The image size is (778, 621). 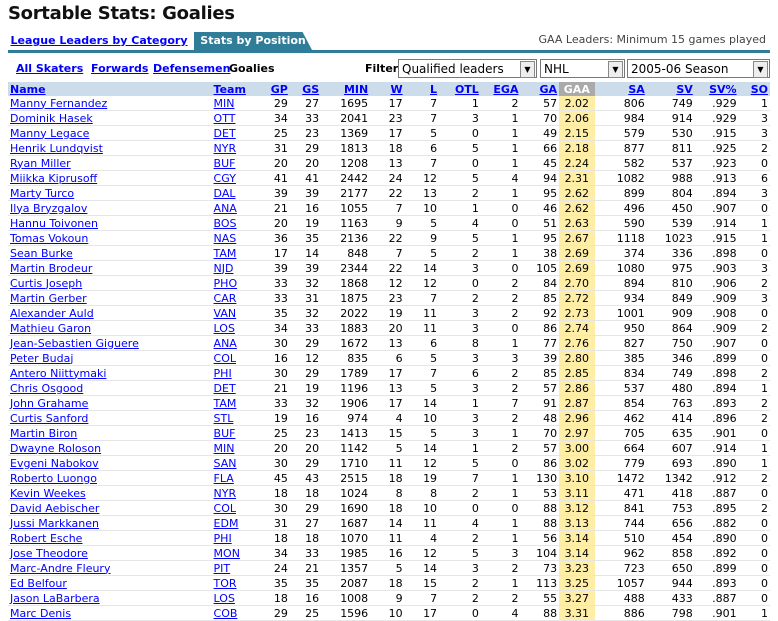 What do you see at coordinates (119, 68) in the screenshot?
I see `link-forwards: Forwards` at bounding box center [119, 68].